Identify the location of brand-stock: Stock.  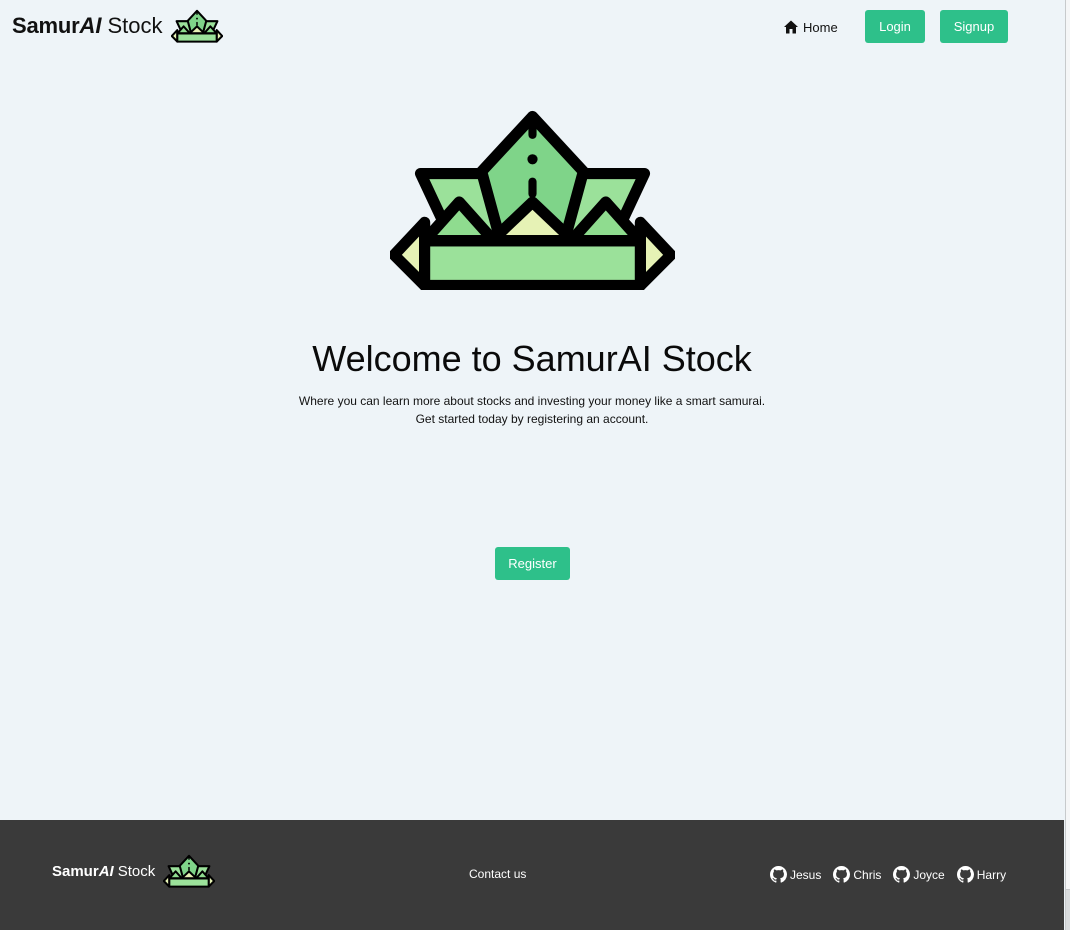
(135, 25).